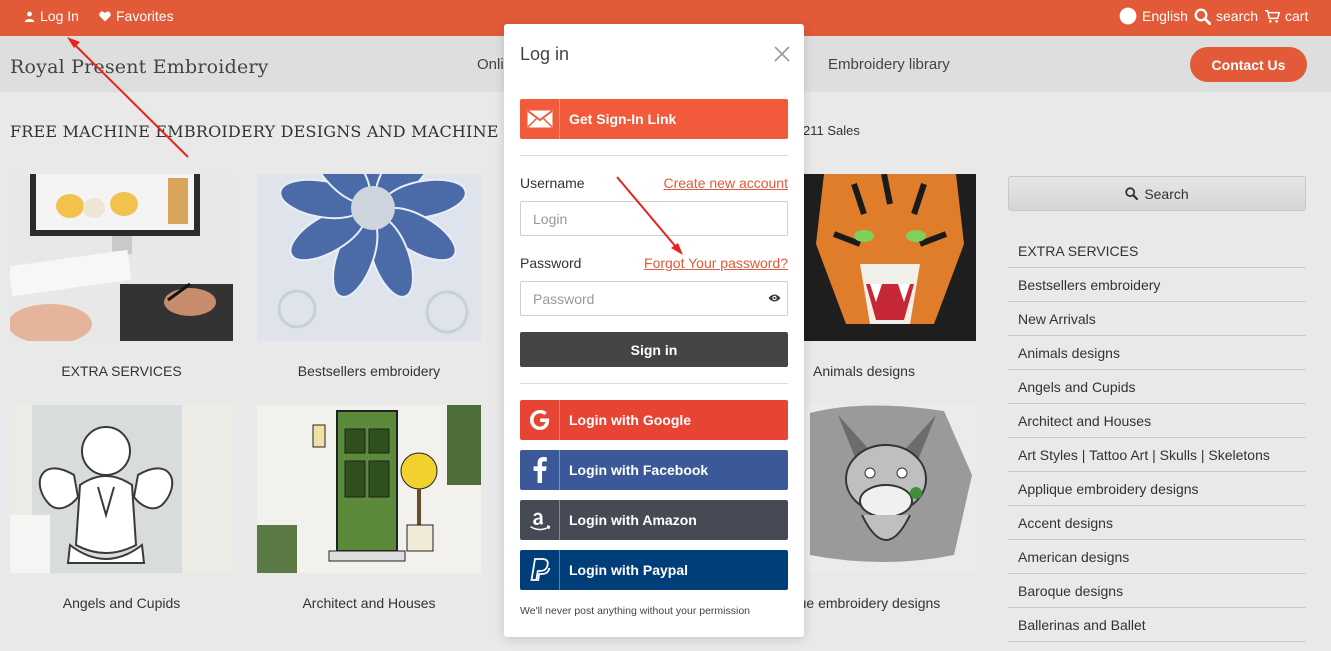  I want to click on sidebar-search-button: Search, so click(1157, 193).